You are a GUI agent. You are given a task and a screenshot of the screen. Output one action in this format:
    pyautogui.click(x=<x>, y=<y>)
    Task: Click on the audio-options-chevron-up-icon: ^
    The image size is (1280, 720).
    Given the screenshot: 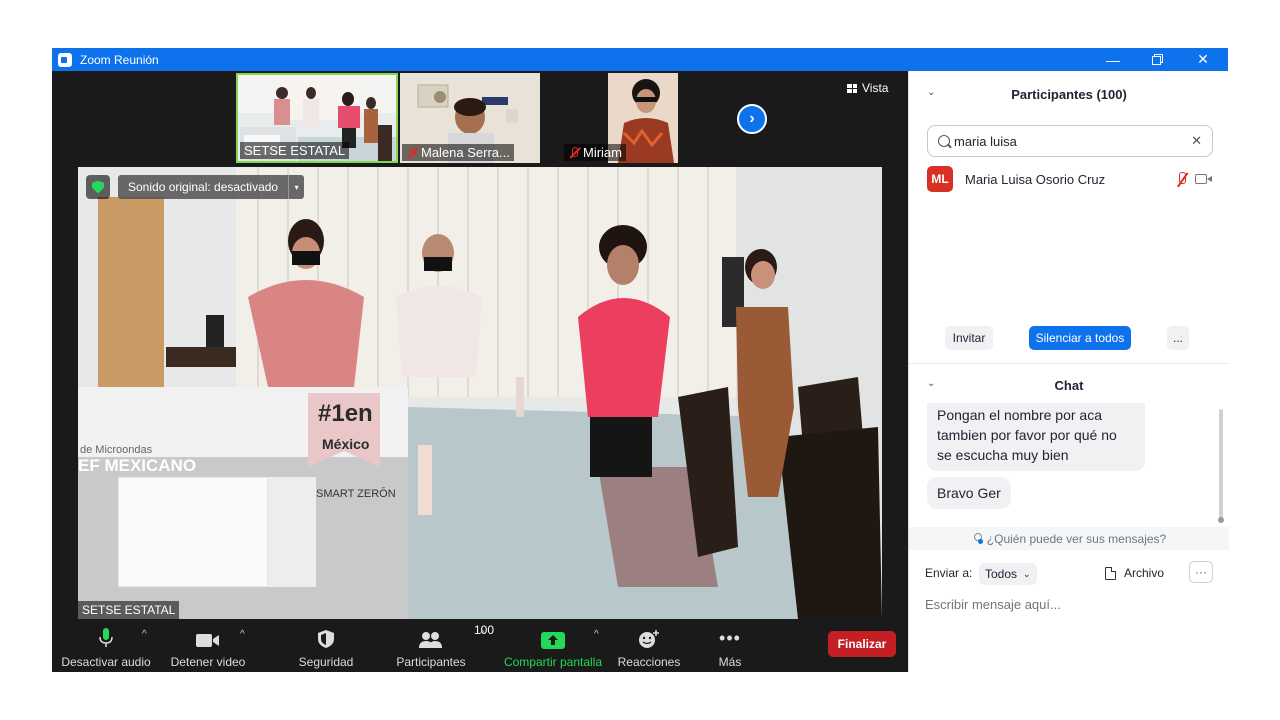 What is the action you would take?
    pyautogui.click(x=144, y=634)
    